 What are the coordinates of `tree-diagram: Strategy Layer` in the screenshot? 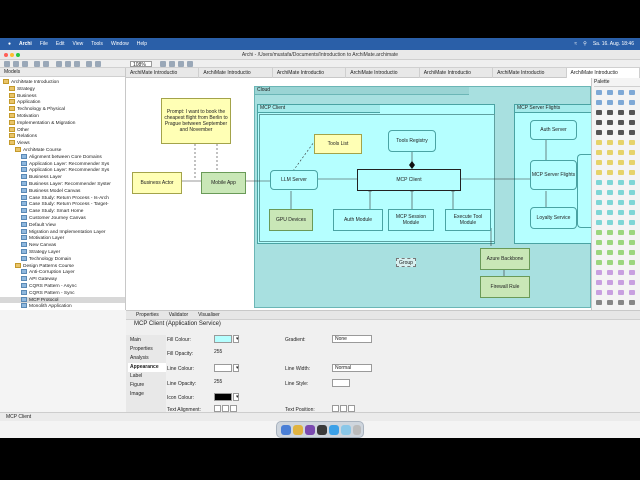 It's located at (62, 252).